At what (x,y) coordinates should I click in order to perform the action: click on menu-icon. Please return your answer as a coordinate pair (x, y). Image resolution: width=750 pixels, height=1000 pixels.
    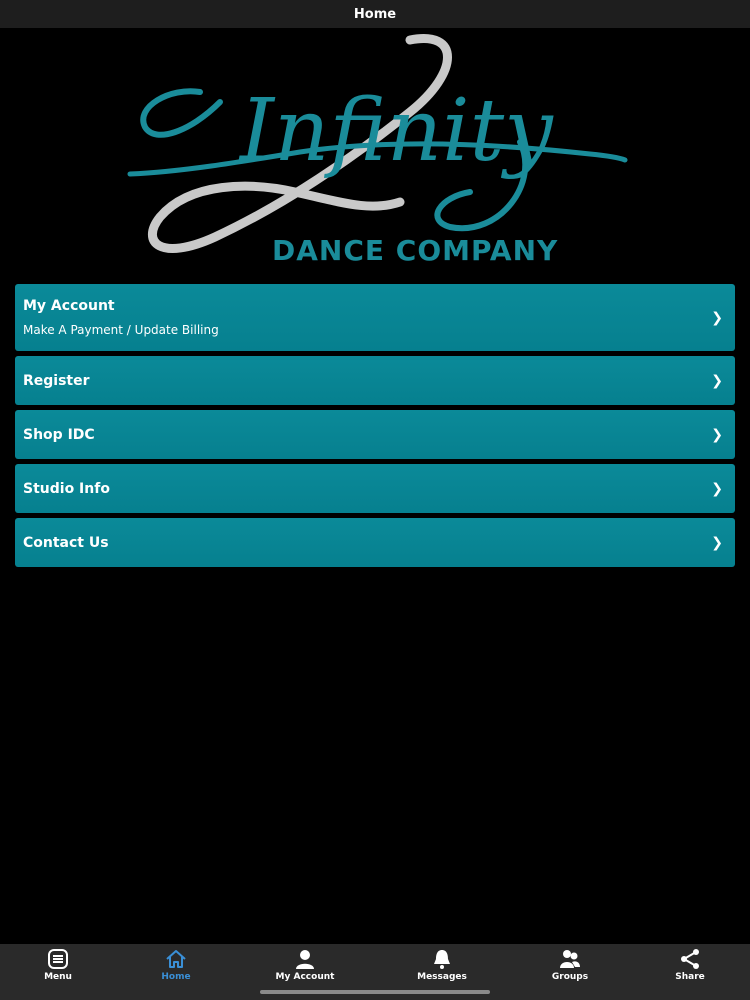
    Looking at the image, I should click on (58, 959).